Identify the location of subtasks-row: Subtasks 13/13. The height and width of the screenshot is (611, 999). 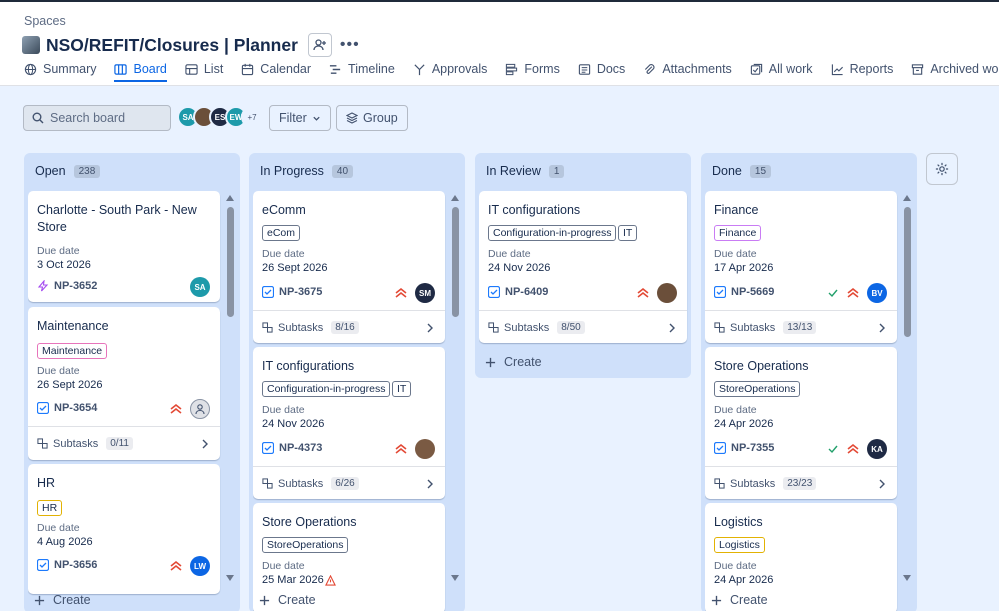
(765, 327).